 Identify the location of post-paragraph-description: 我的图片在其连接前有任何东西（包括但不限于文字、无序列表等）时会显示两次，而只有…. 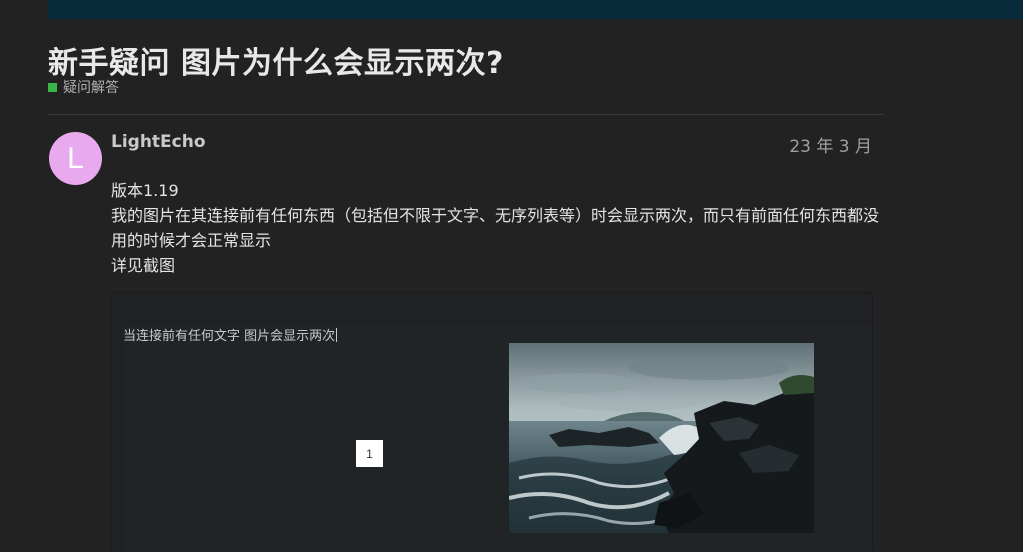
(495, 228).